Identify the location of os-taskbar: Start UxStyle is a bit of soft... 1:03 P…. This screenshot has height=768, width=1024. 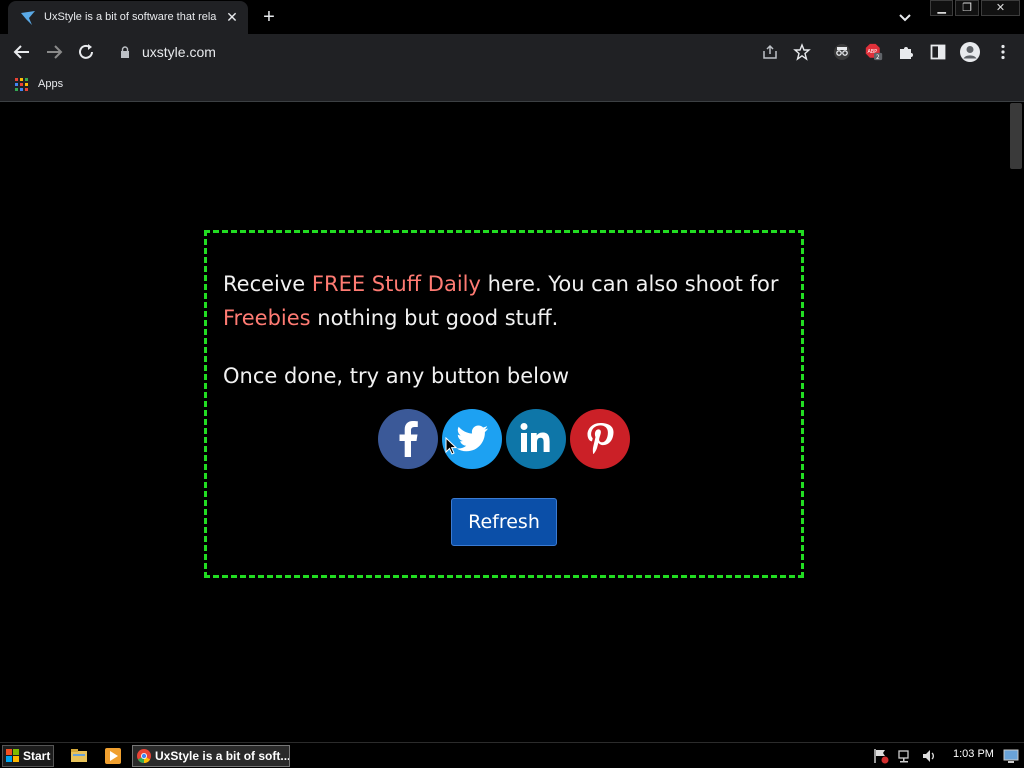
(512, 755).